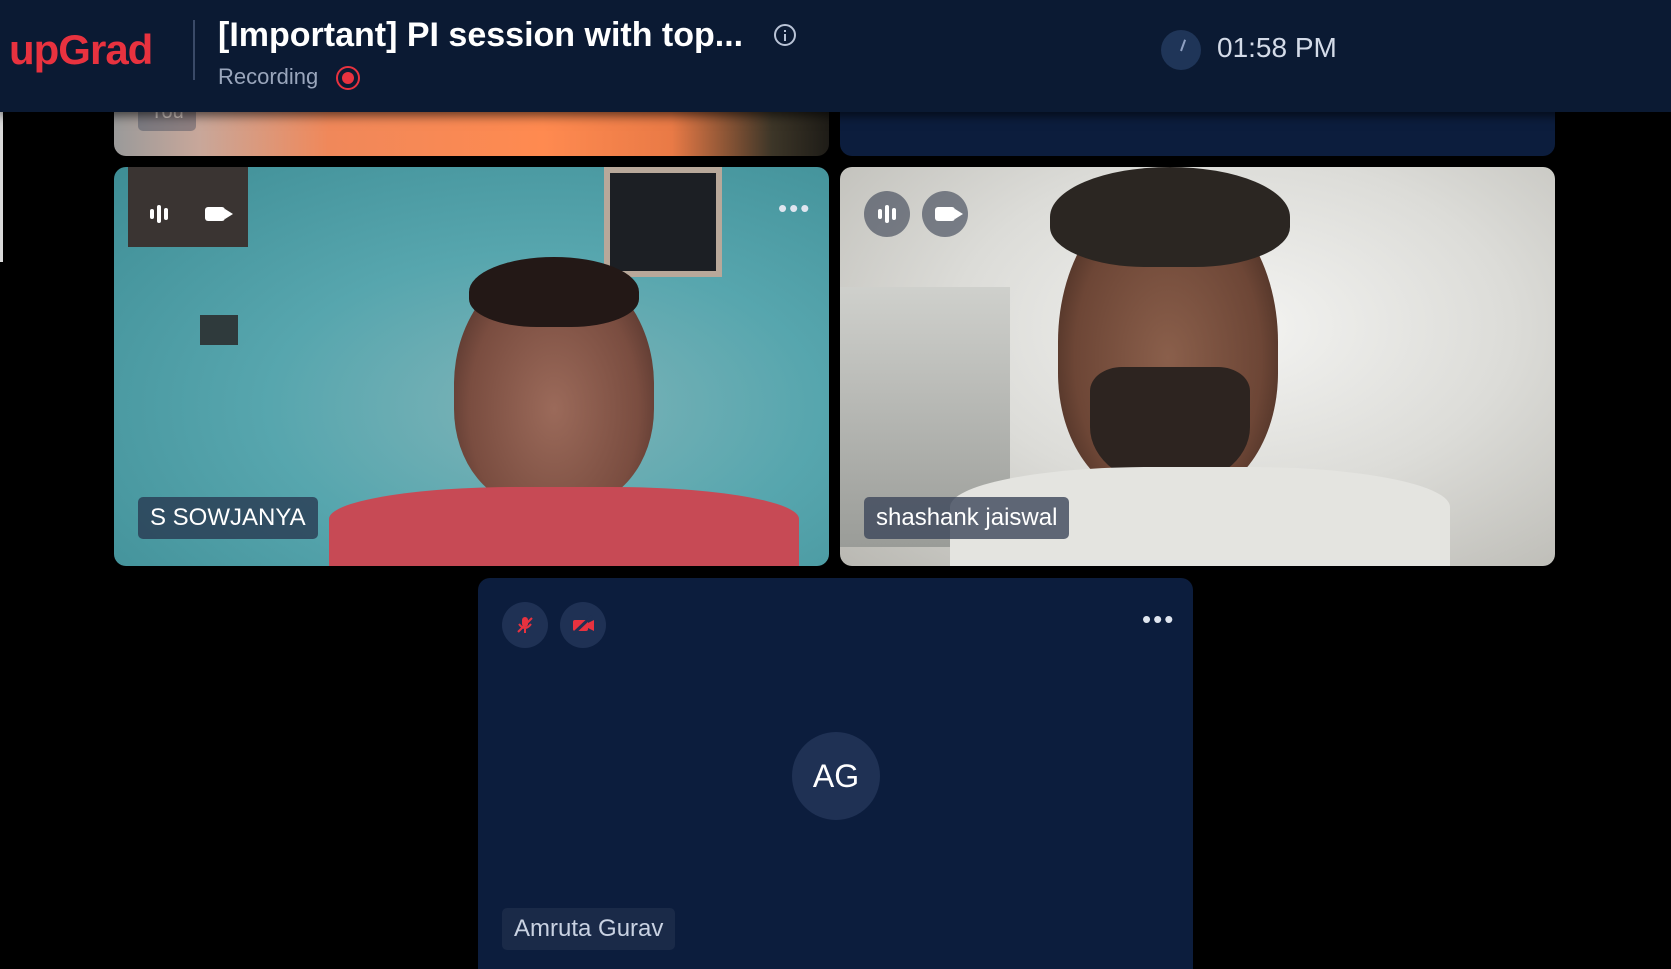  Describe the element at coordinates (583, 625) in the screenshot. I see `camera-off-icon` at that location.